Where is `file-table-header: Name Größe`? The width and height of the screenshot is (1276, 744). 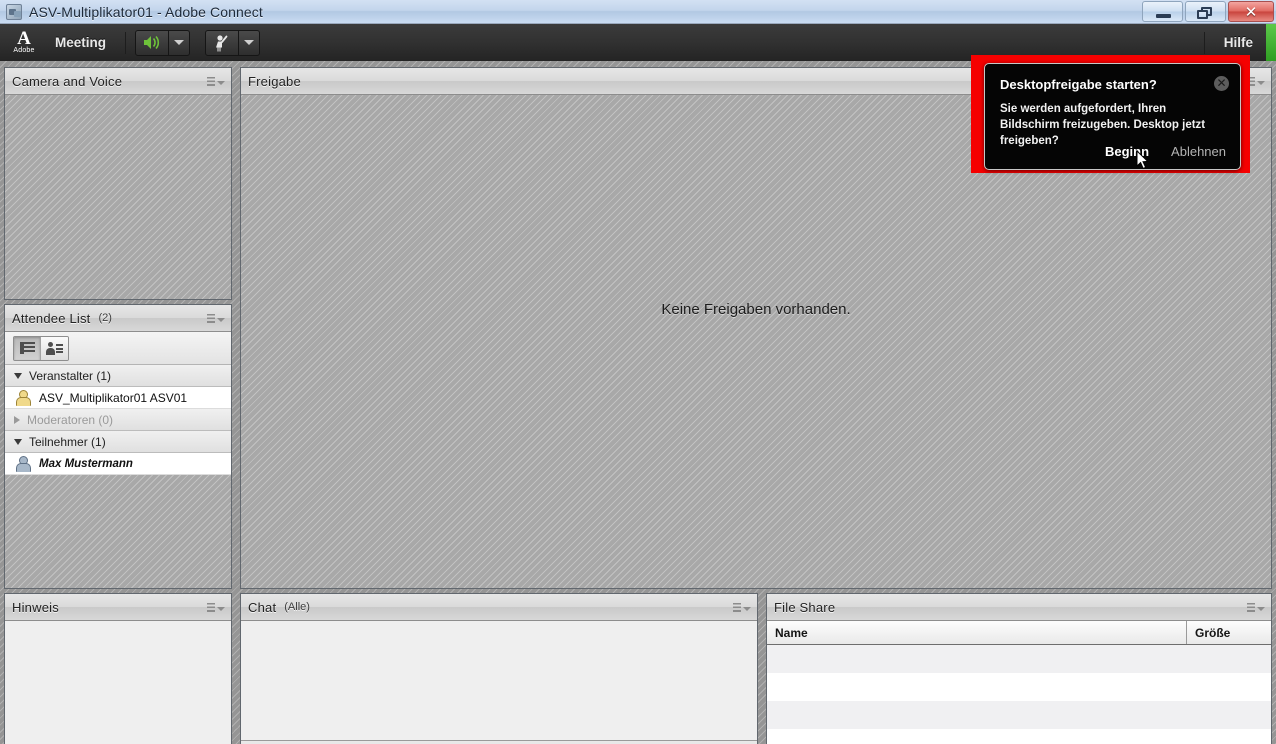 file-table-header: Name Größe is located at coordinates (1019, 633).